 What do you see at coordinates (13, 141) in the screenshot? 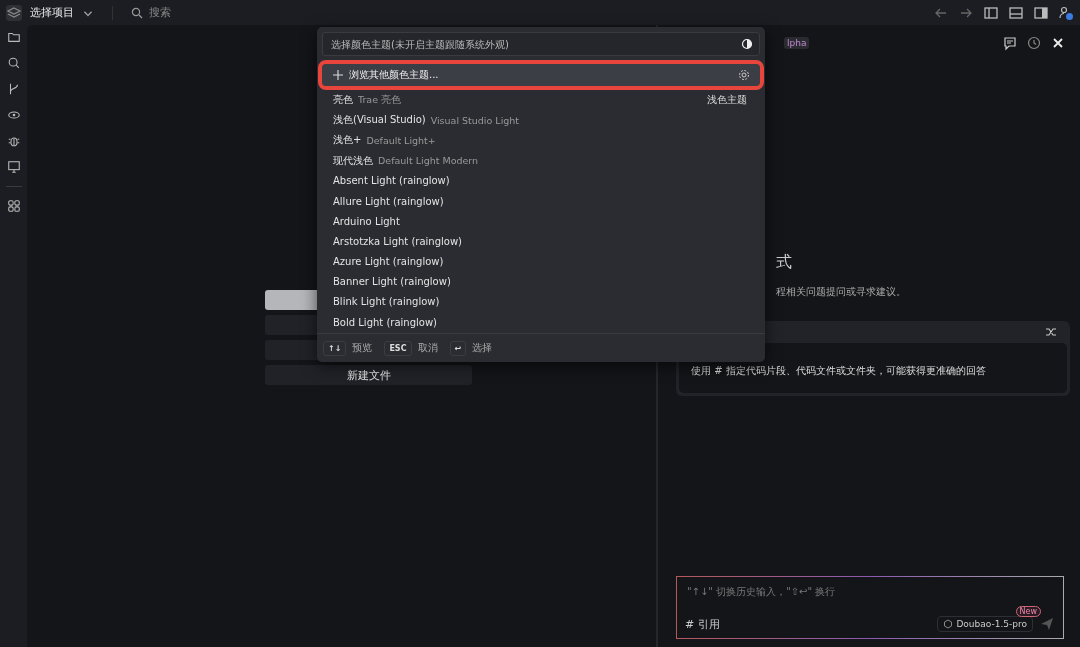
I see `bug-icon` at bounding box center [13, 141].